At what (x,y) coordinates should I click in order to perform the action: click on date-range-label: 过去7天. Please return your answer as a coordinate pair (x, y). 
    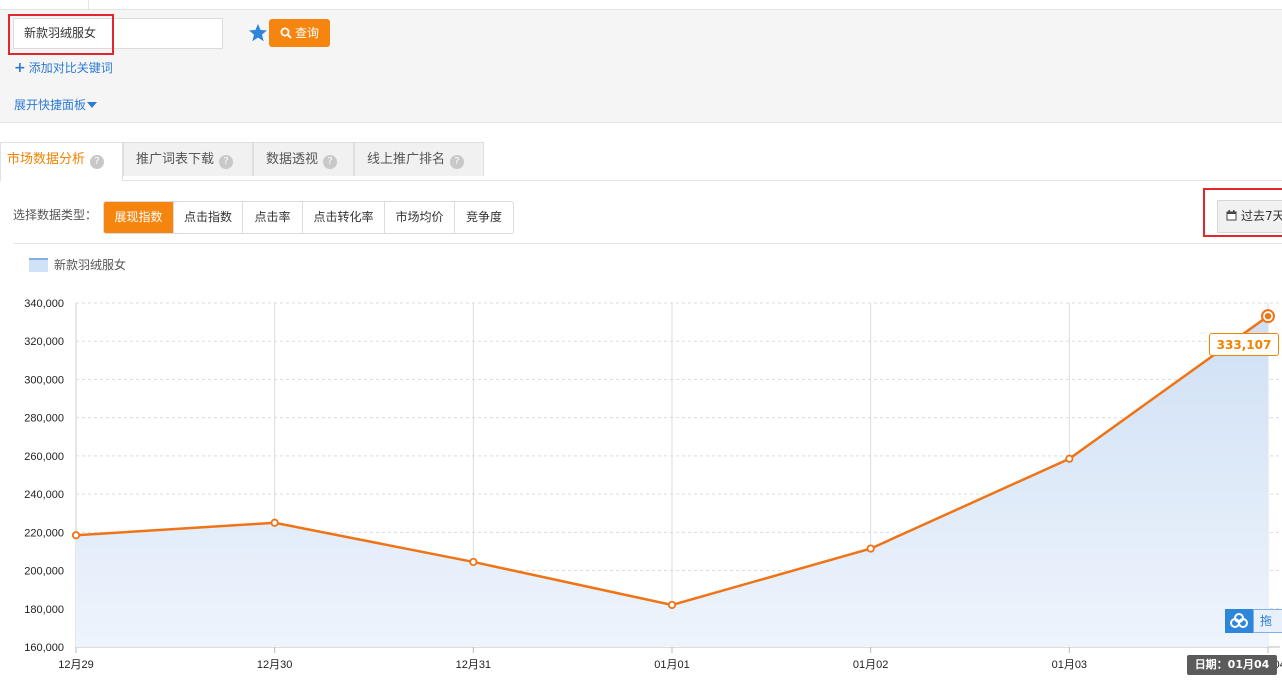
    Looking at the image, I should click on (1261, 216).